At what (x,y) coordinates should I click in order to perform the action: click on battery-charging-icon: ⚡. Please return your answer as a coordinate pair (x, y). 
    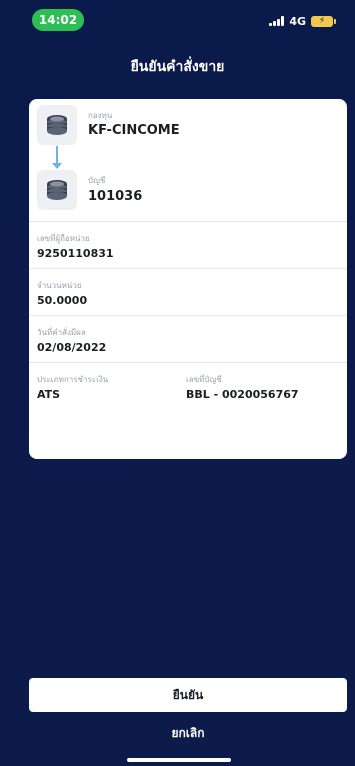
    Looking at the image, I should click on (323, 21).